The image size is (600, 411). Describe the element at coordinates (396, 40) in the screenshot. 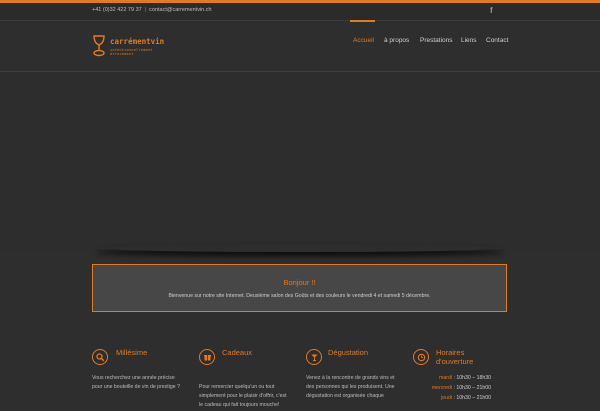

I see `nav-item-a-propos: à propos` at that location.